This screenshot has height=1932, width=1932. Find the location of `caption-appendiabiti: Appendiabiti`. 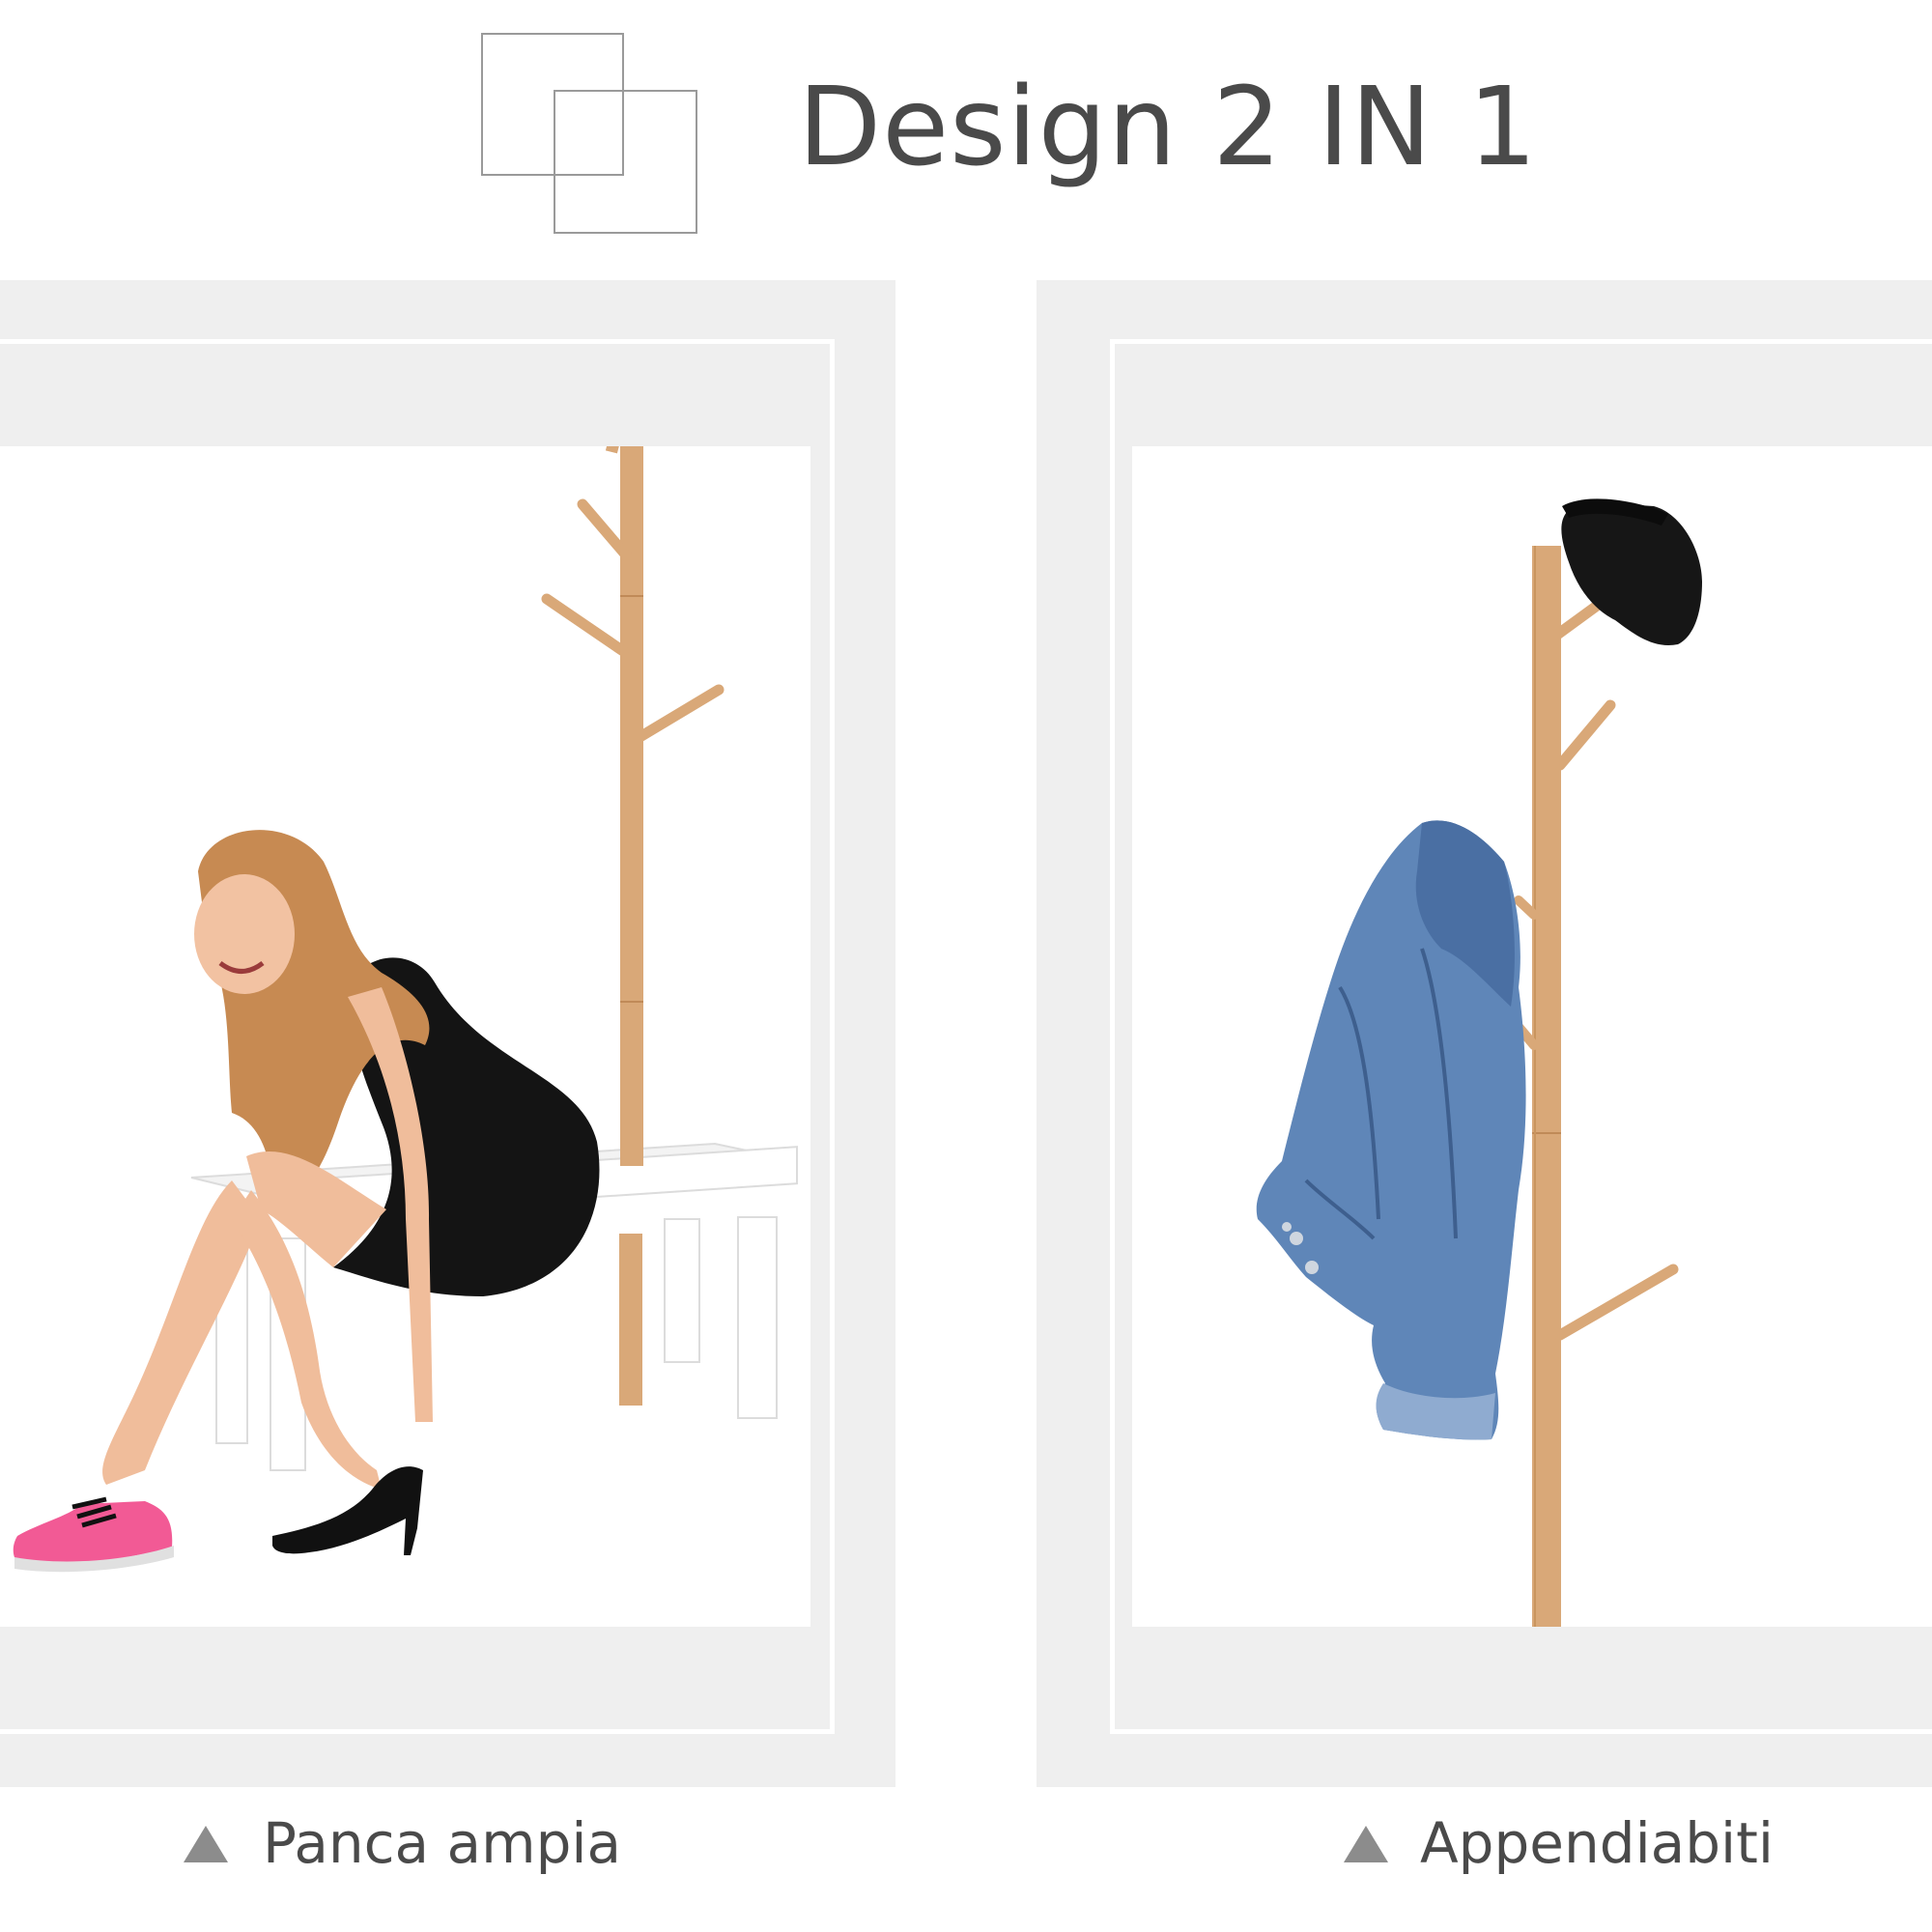

caption-appendiabiti: Appendiabiti is located at coordinates (1597, 1843).